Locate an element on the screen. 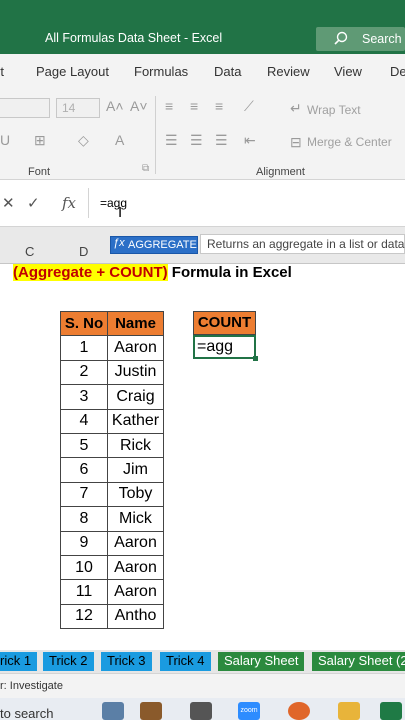 The image size is (405, 720). autocomplete-tooltip: Returns an aggregate in a list or datab is located at coordinates (302, 244).